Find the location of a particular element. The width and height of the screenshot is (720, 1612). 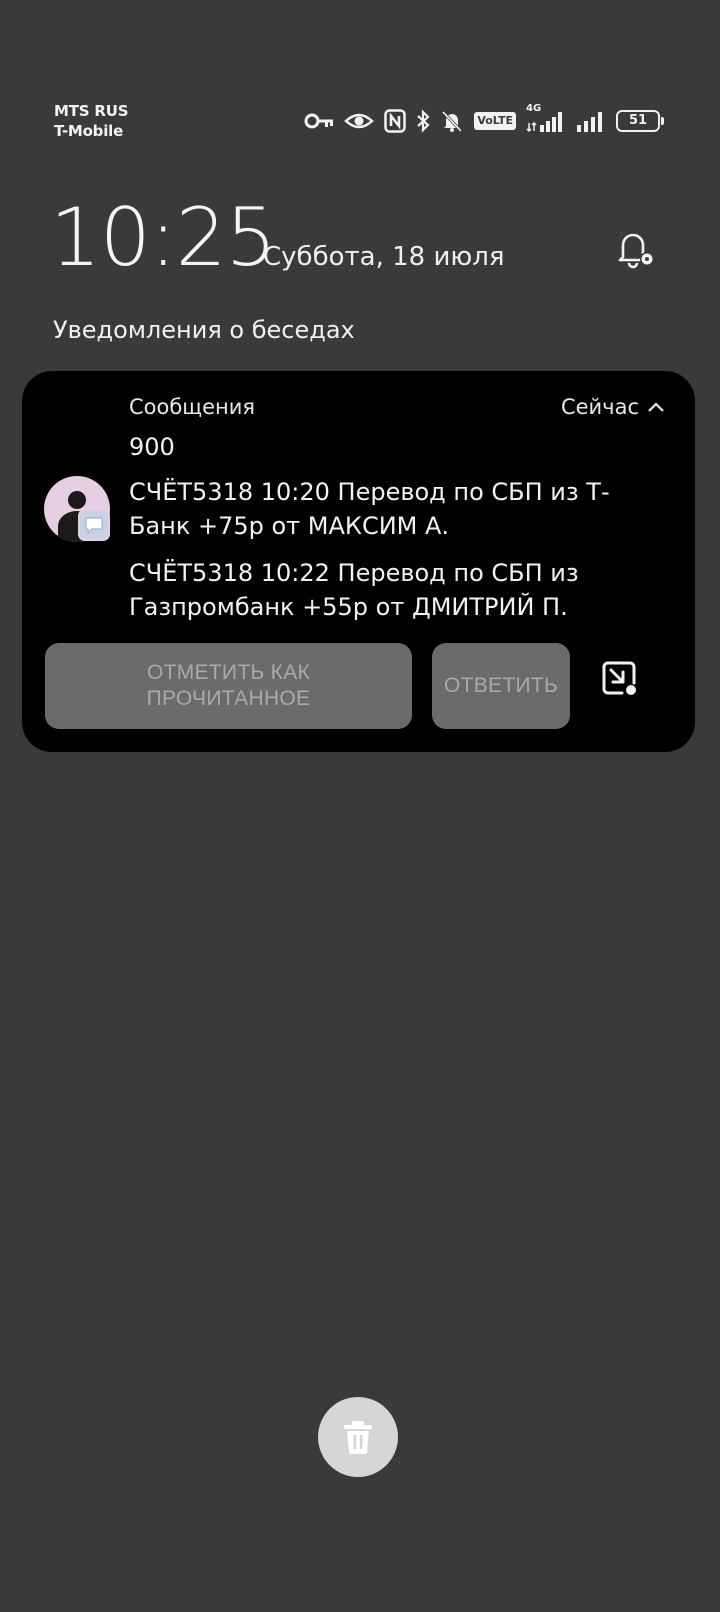

volte-icon: VoLTE is located at coordinates (495, 121).